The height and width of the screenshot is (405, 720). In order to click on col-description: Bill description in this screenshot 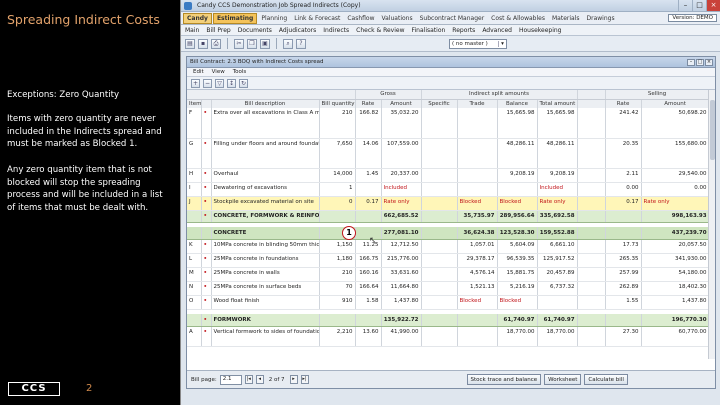, I will do `click(265, 103)`.